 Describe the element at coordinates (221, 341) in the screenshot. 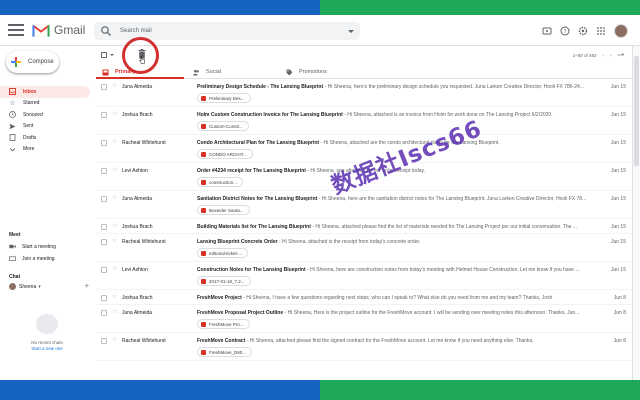

I see `email-subject: FreshMove Contract` at that location.